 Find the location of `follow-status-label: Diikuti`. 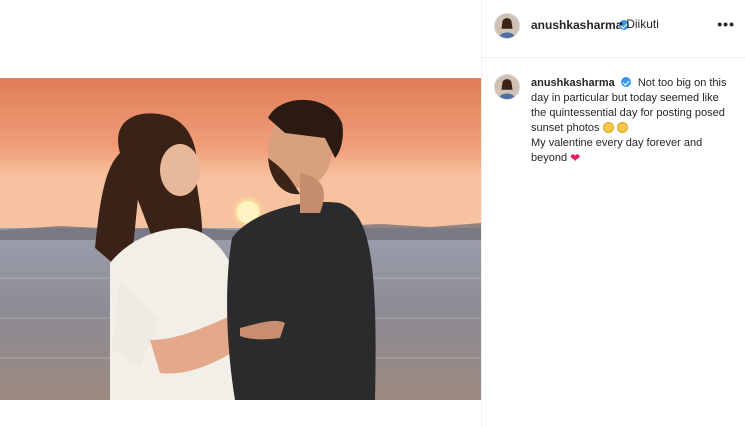

follow-status-label: Diikuti is located at coordinates (642, 24).